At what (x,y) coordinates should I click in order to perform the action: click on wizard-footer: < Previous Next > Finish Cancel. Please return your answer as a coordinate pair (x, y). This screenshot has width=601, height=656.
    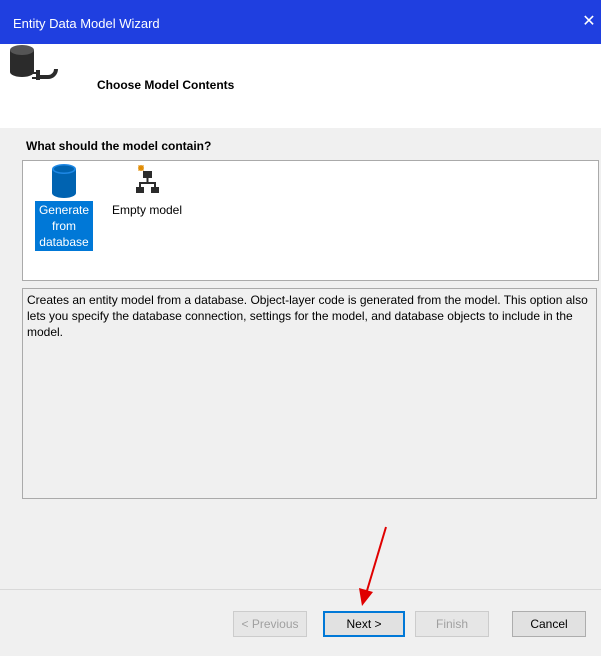
    Looking at the image, I should click on (300, 622).